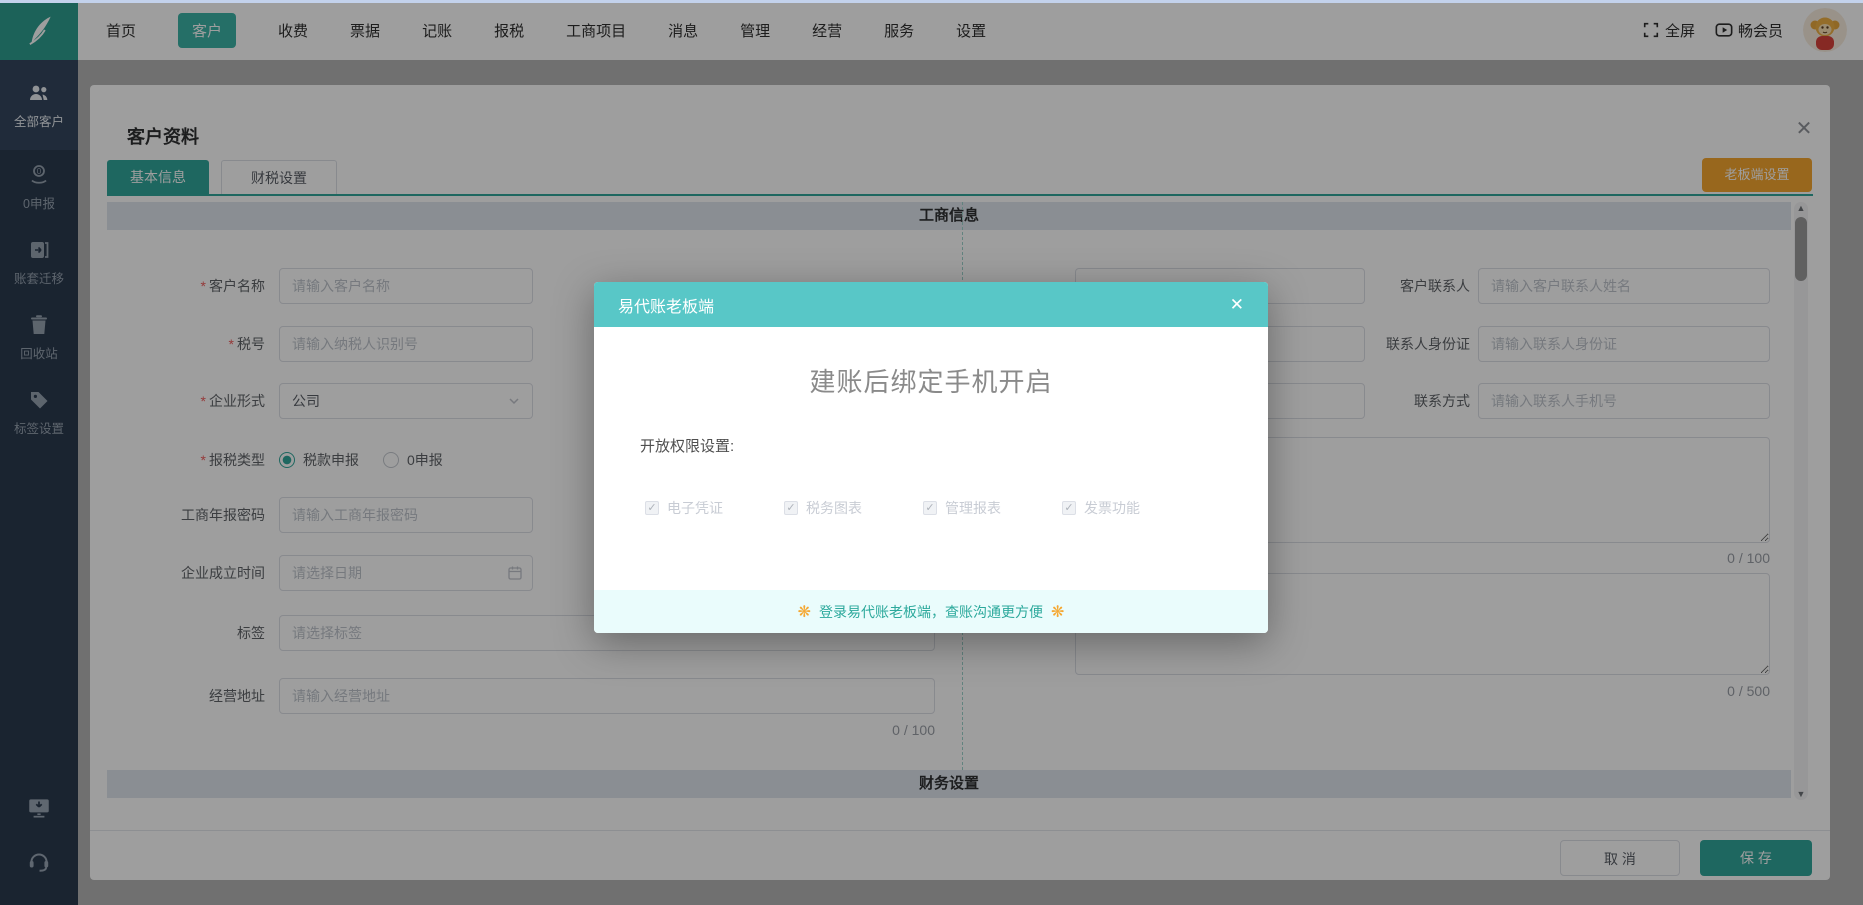 The width and height of the screenshot is (1863, 905). What do you see at coordinates (931, 1) in the screenshot?
I see `window-top-edge` at bounding box center [931, 1].